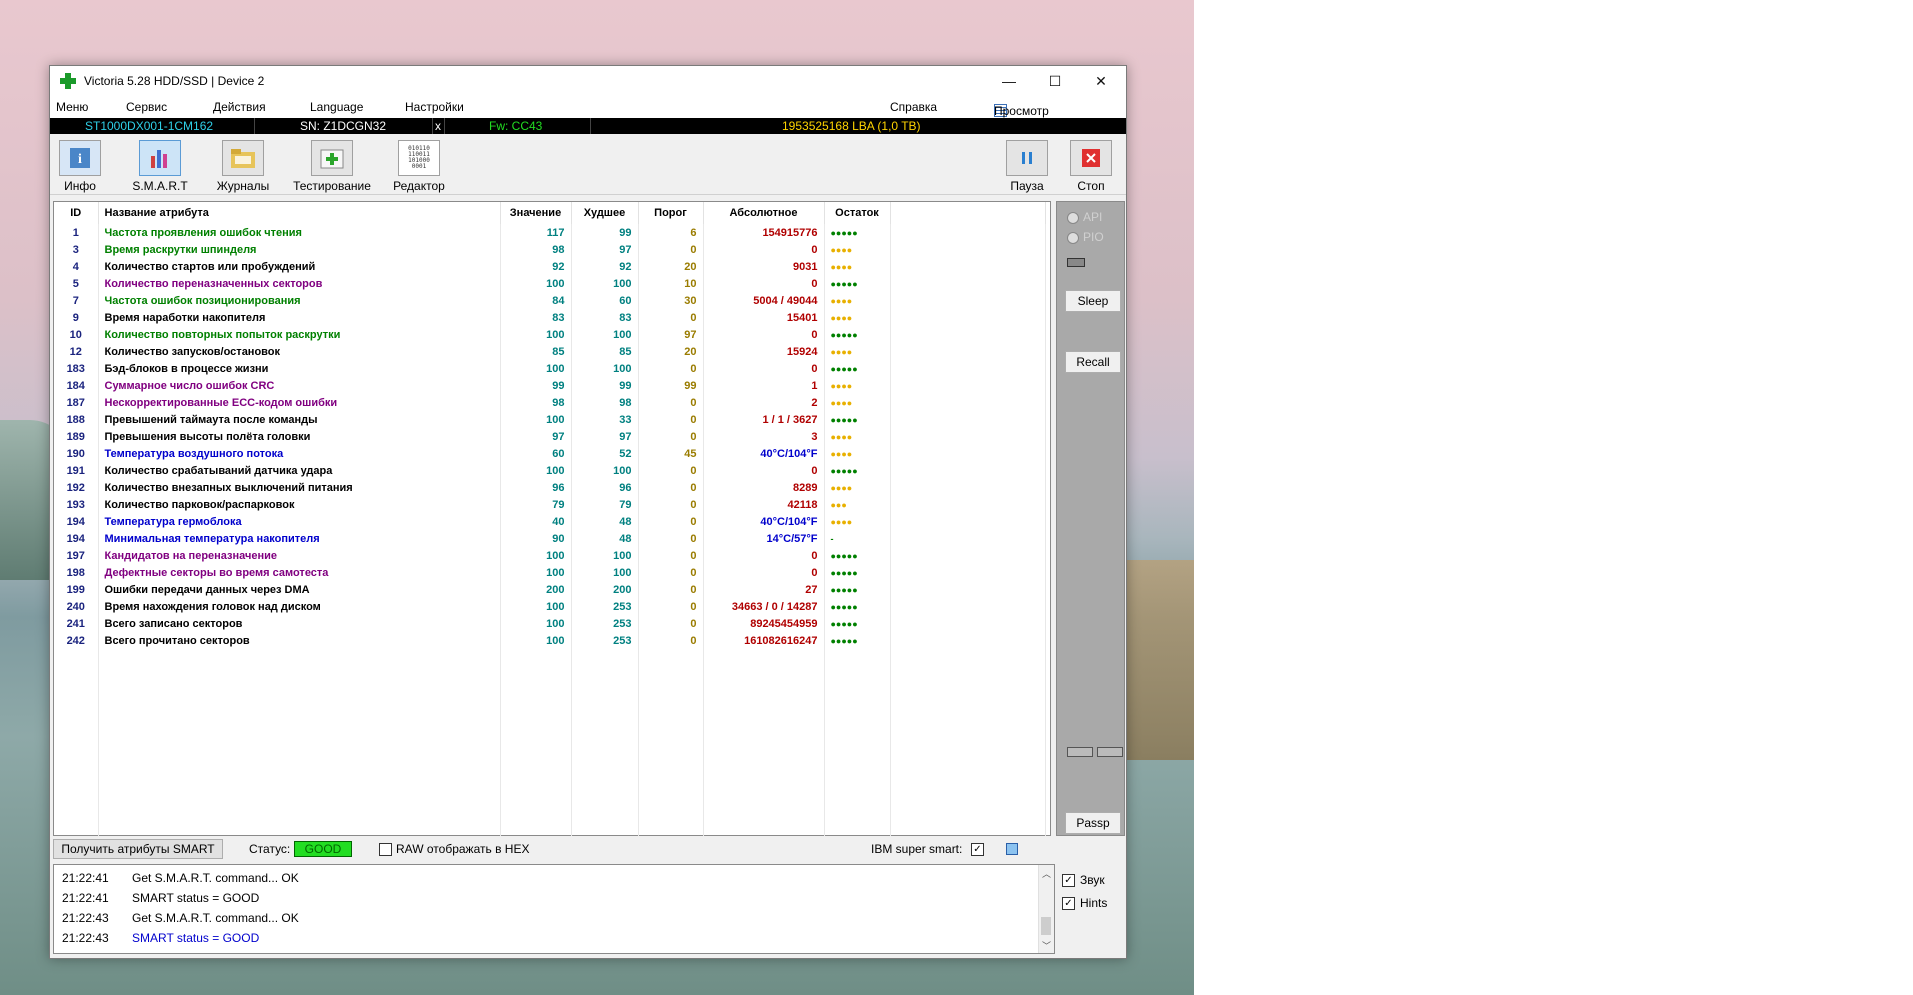 The height and width of the screenshot is (995, 1913). What do you see at coordinates (1068, 903) in the screenshot?
I see `hints-checkbox: ✓` at bounding box center [1068, 903].